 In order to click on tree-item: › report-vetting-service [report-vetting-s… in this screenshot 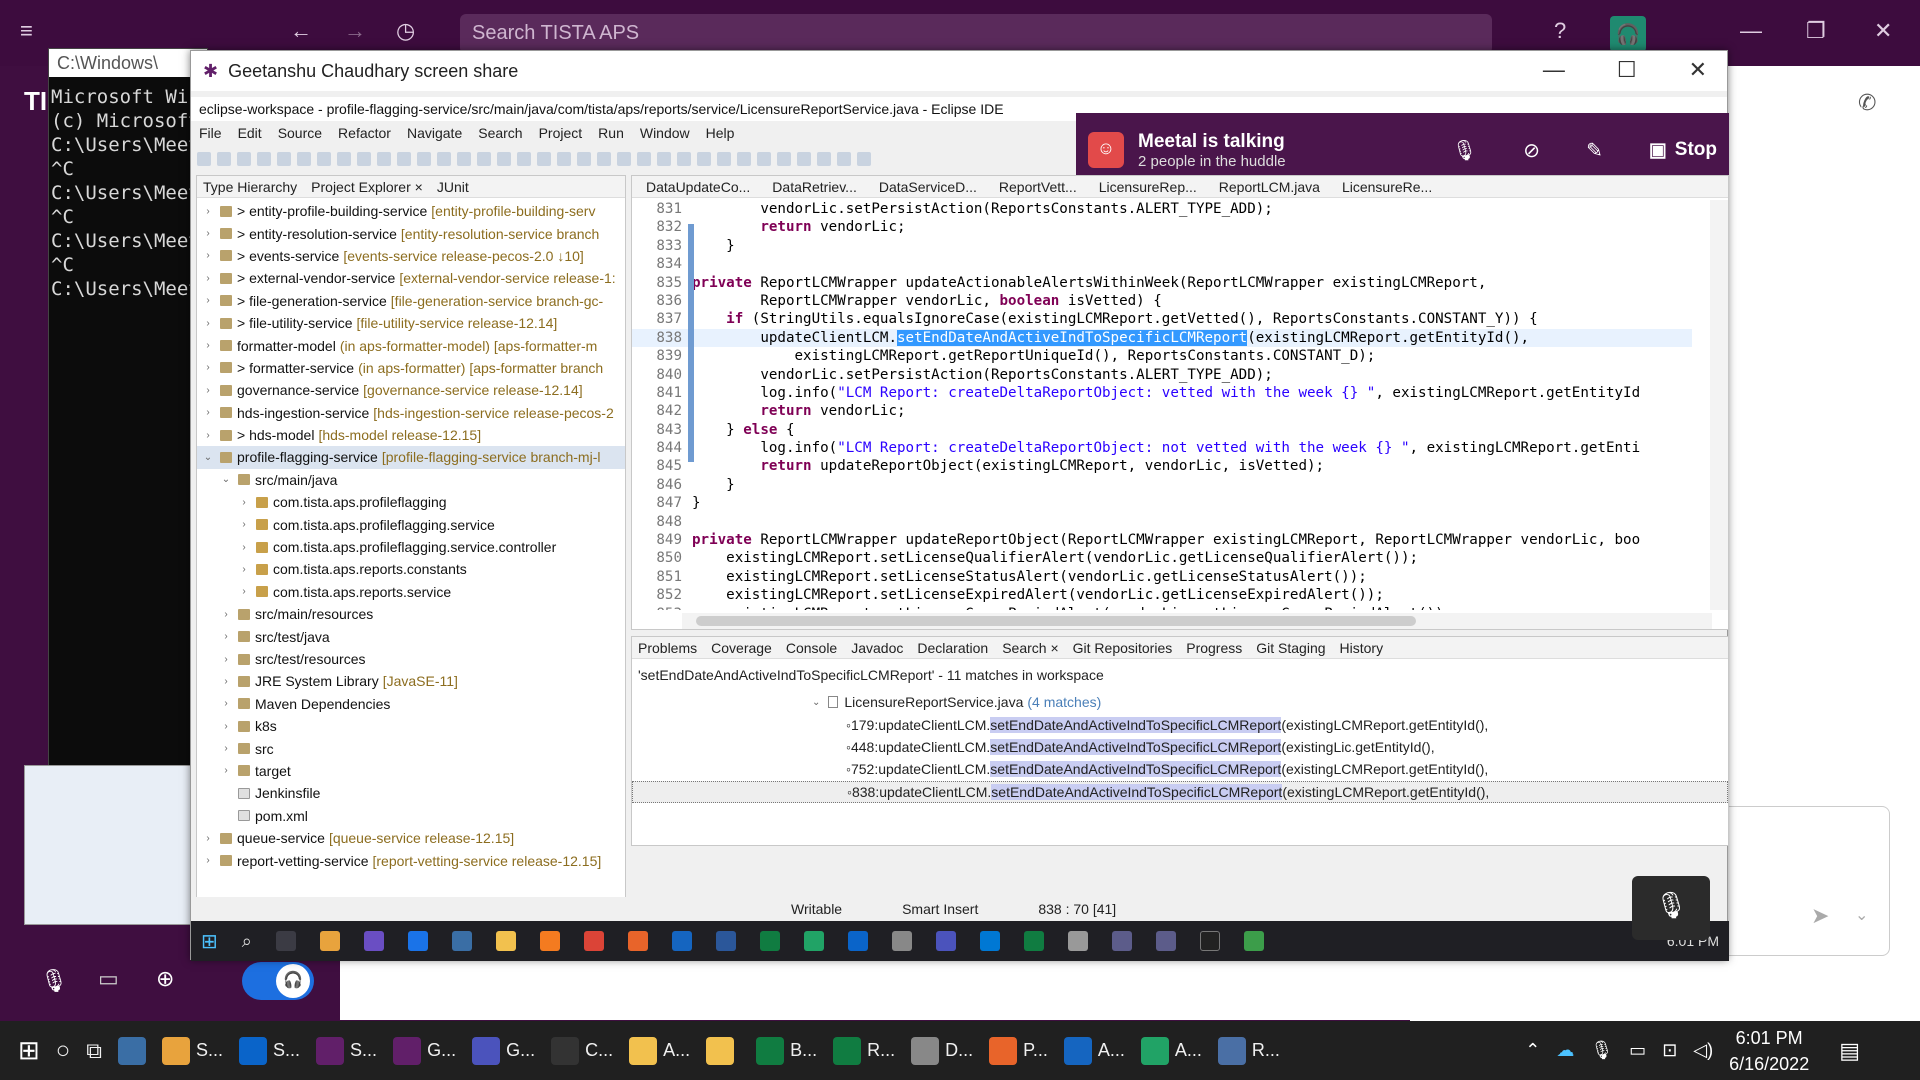, I will do `click(411, 860)`.